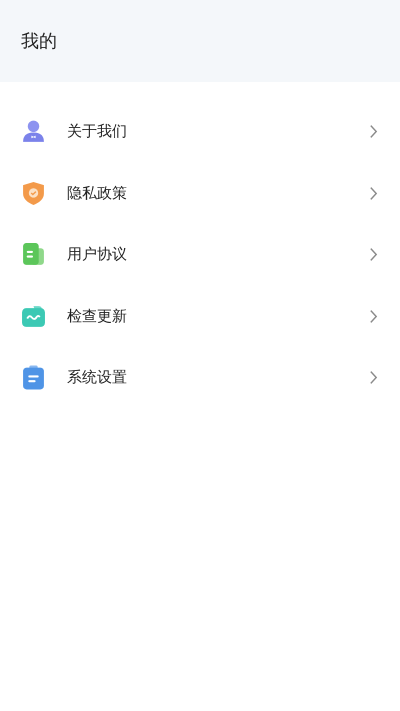 The image size is (400, 711). I want to click on document-icon, so click(33, 255).